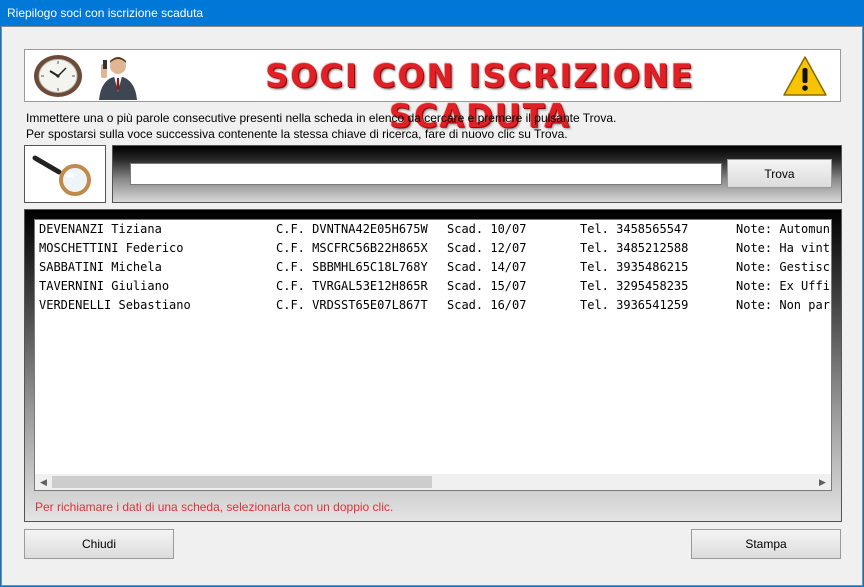  I want to click on horizontal-scrollbar: ◀ ▶, so click(433, 482).